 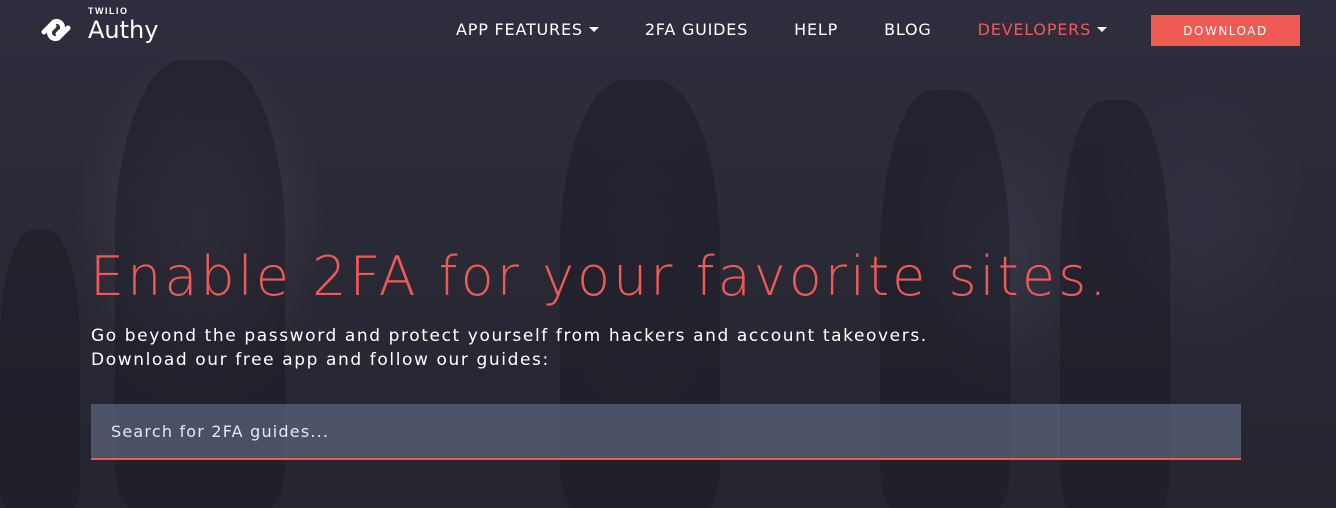 I want to click on nav-item-developers: DEVELOPERS, so click(x=1042, y=29).